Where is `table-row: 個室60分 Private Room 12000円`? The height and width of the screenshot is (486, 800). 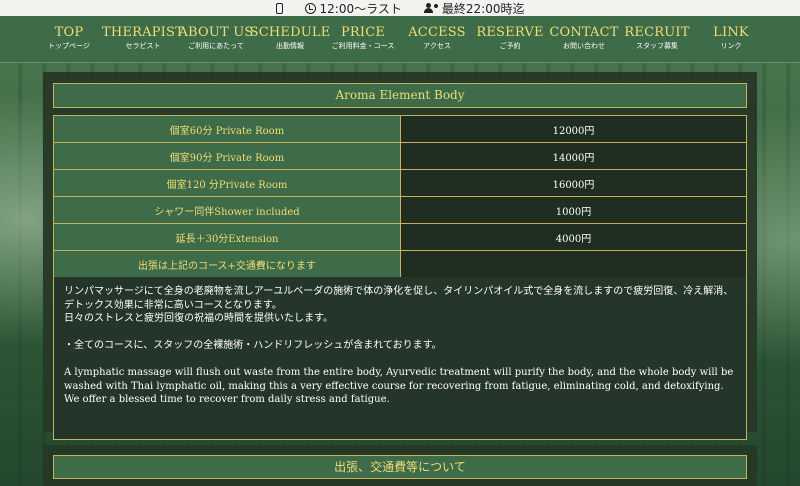
table-row: 個室60分 Private Room 12000円 is located at coordinates (400, 129).